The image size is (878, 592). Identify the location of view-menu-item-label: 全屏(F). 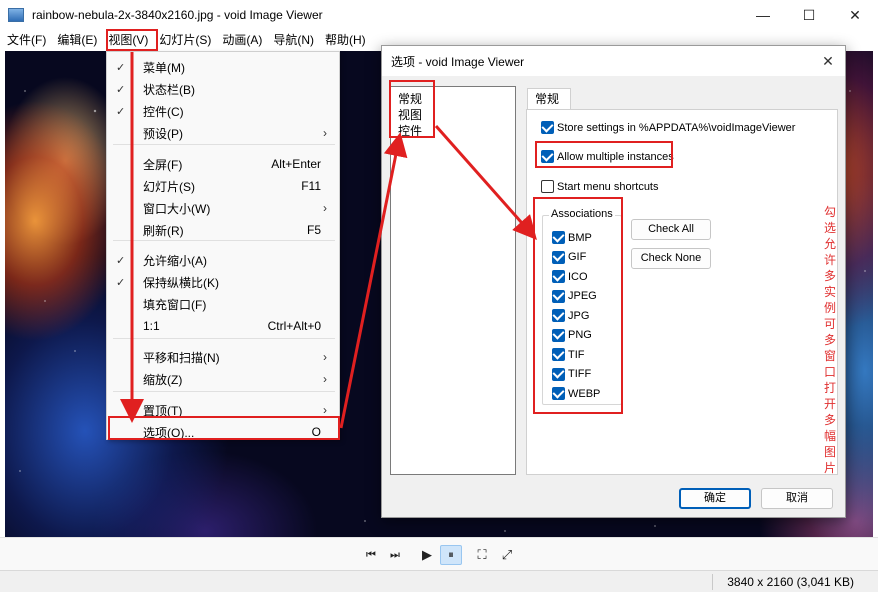
(163, 164).